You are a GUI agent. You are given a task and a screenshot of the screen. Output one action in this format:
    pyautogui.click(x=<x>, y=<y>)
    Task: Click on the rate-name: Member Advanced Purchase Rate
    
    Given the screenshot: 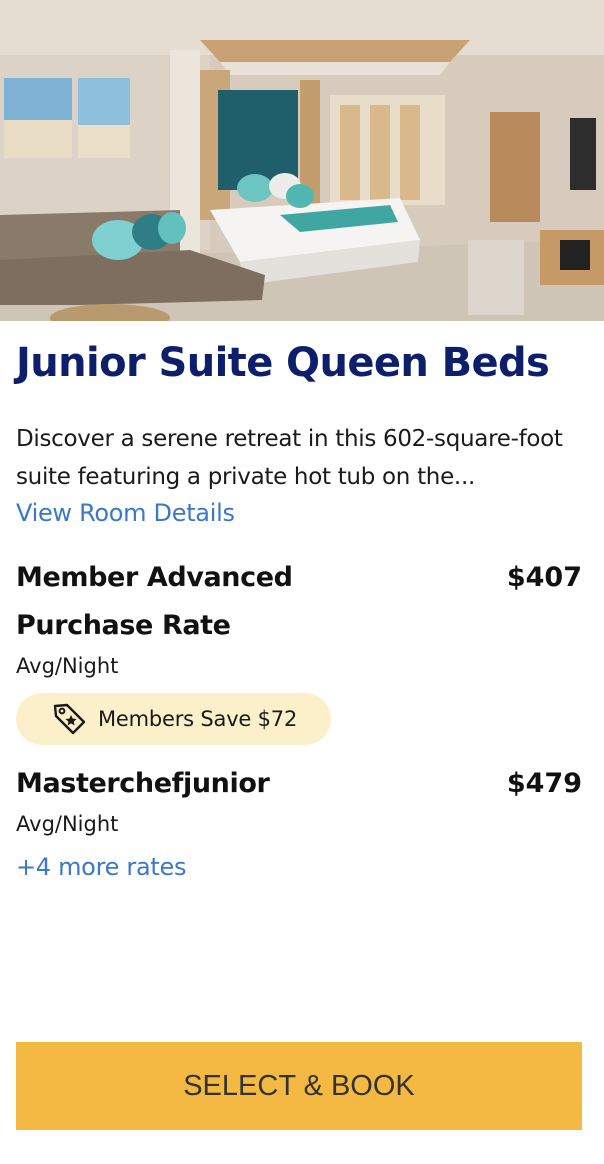 What is the action you would take?
    pyautogui.click(x=206, y=602)
    